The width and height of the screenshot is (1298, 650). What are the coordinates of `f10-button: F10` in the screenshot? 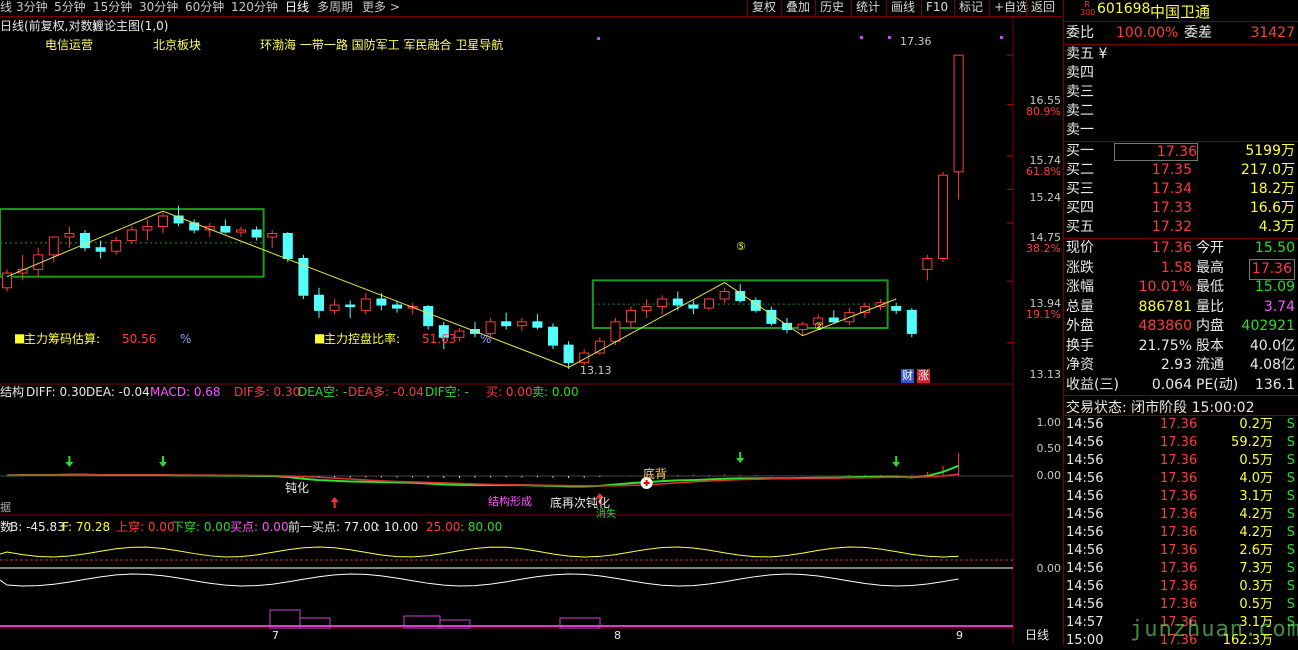 It's located at (936, 8).